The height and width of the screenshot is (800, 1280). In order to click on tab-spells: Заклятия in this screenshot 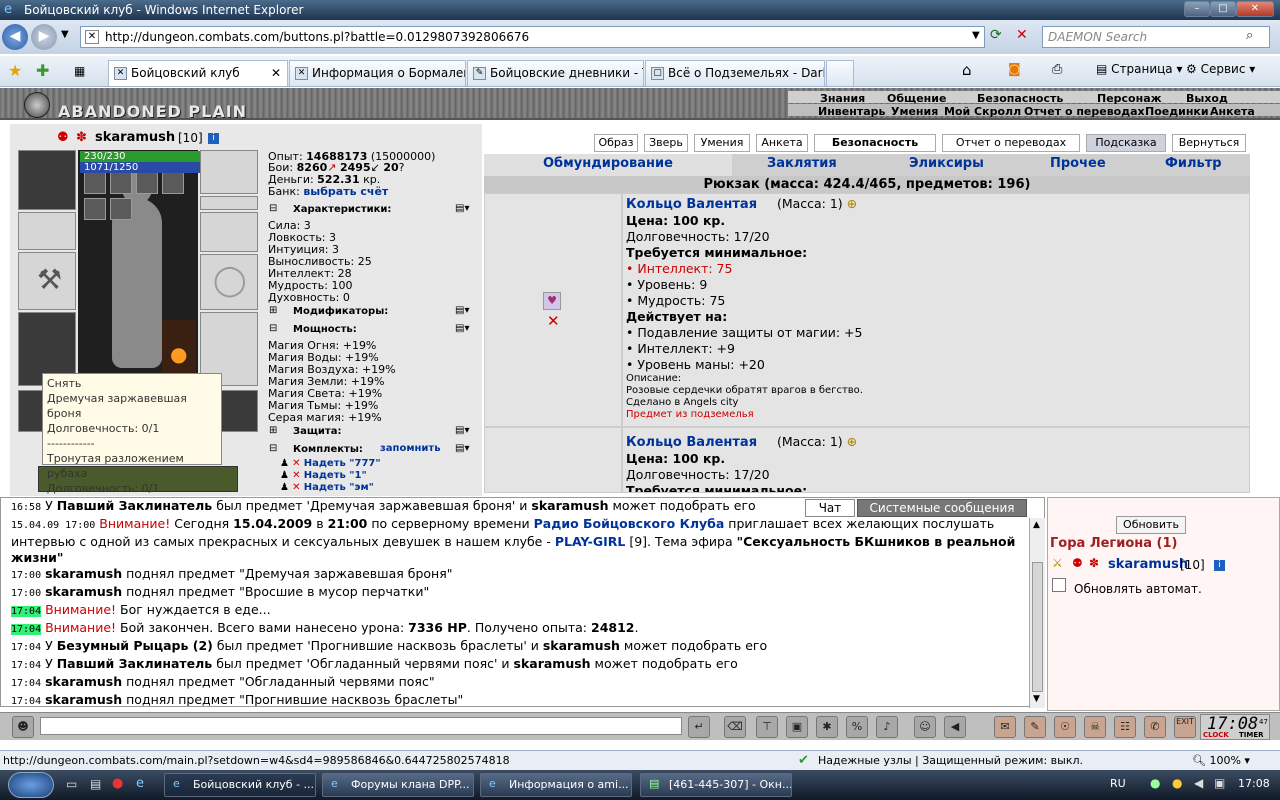, I will do `click(802, 163)`.